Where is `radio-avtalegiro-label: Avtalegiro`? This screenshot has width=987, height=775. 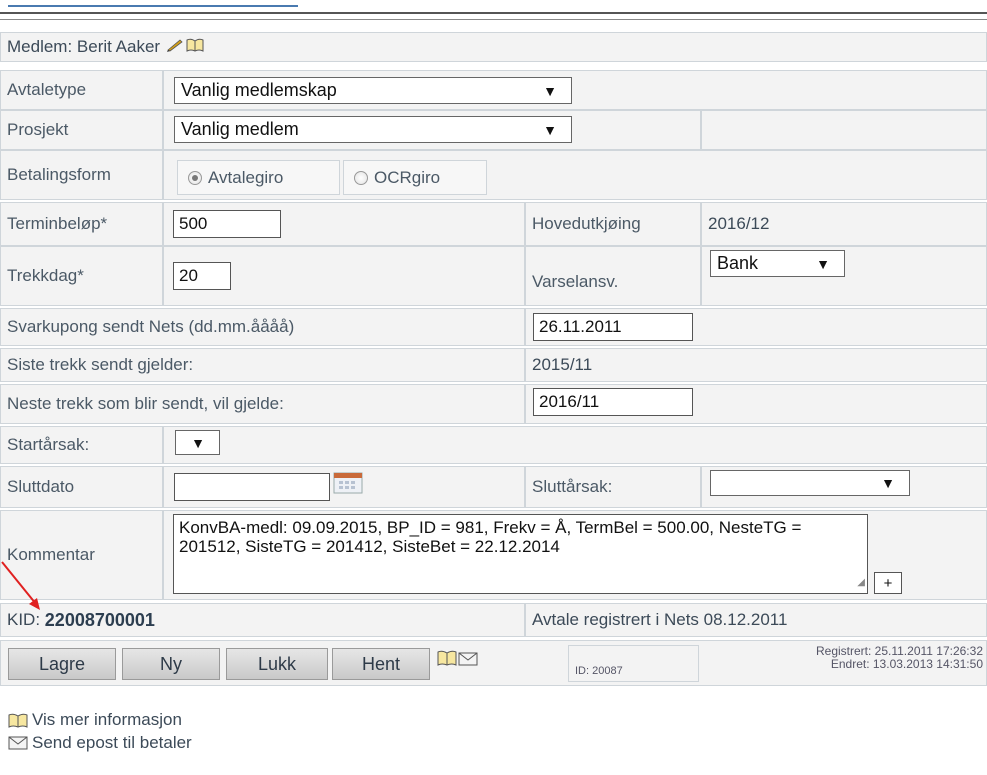
radio-avtalegiro-label: Avtalegiro is located at coordinates (246, 177).